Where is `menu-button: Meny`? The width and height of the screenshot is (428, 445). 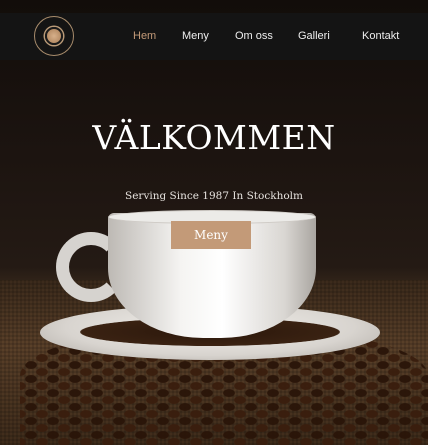
menu-button: Meny is located at coordinates (211, 235).